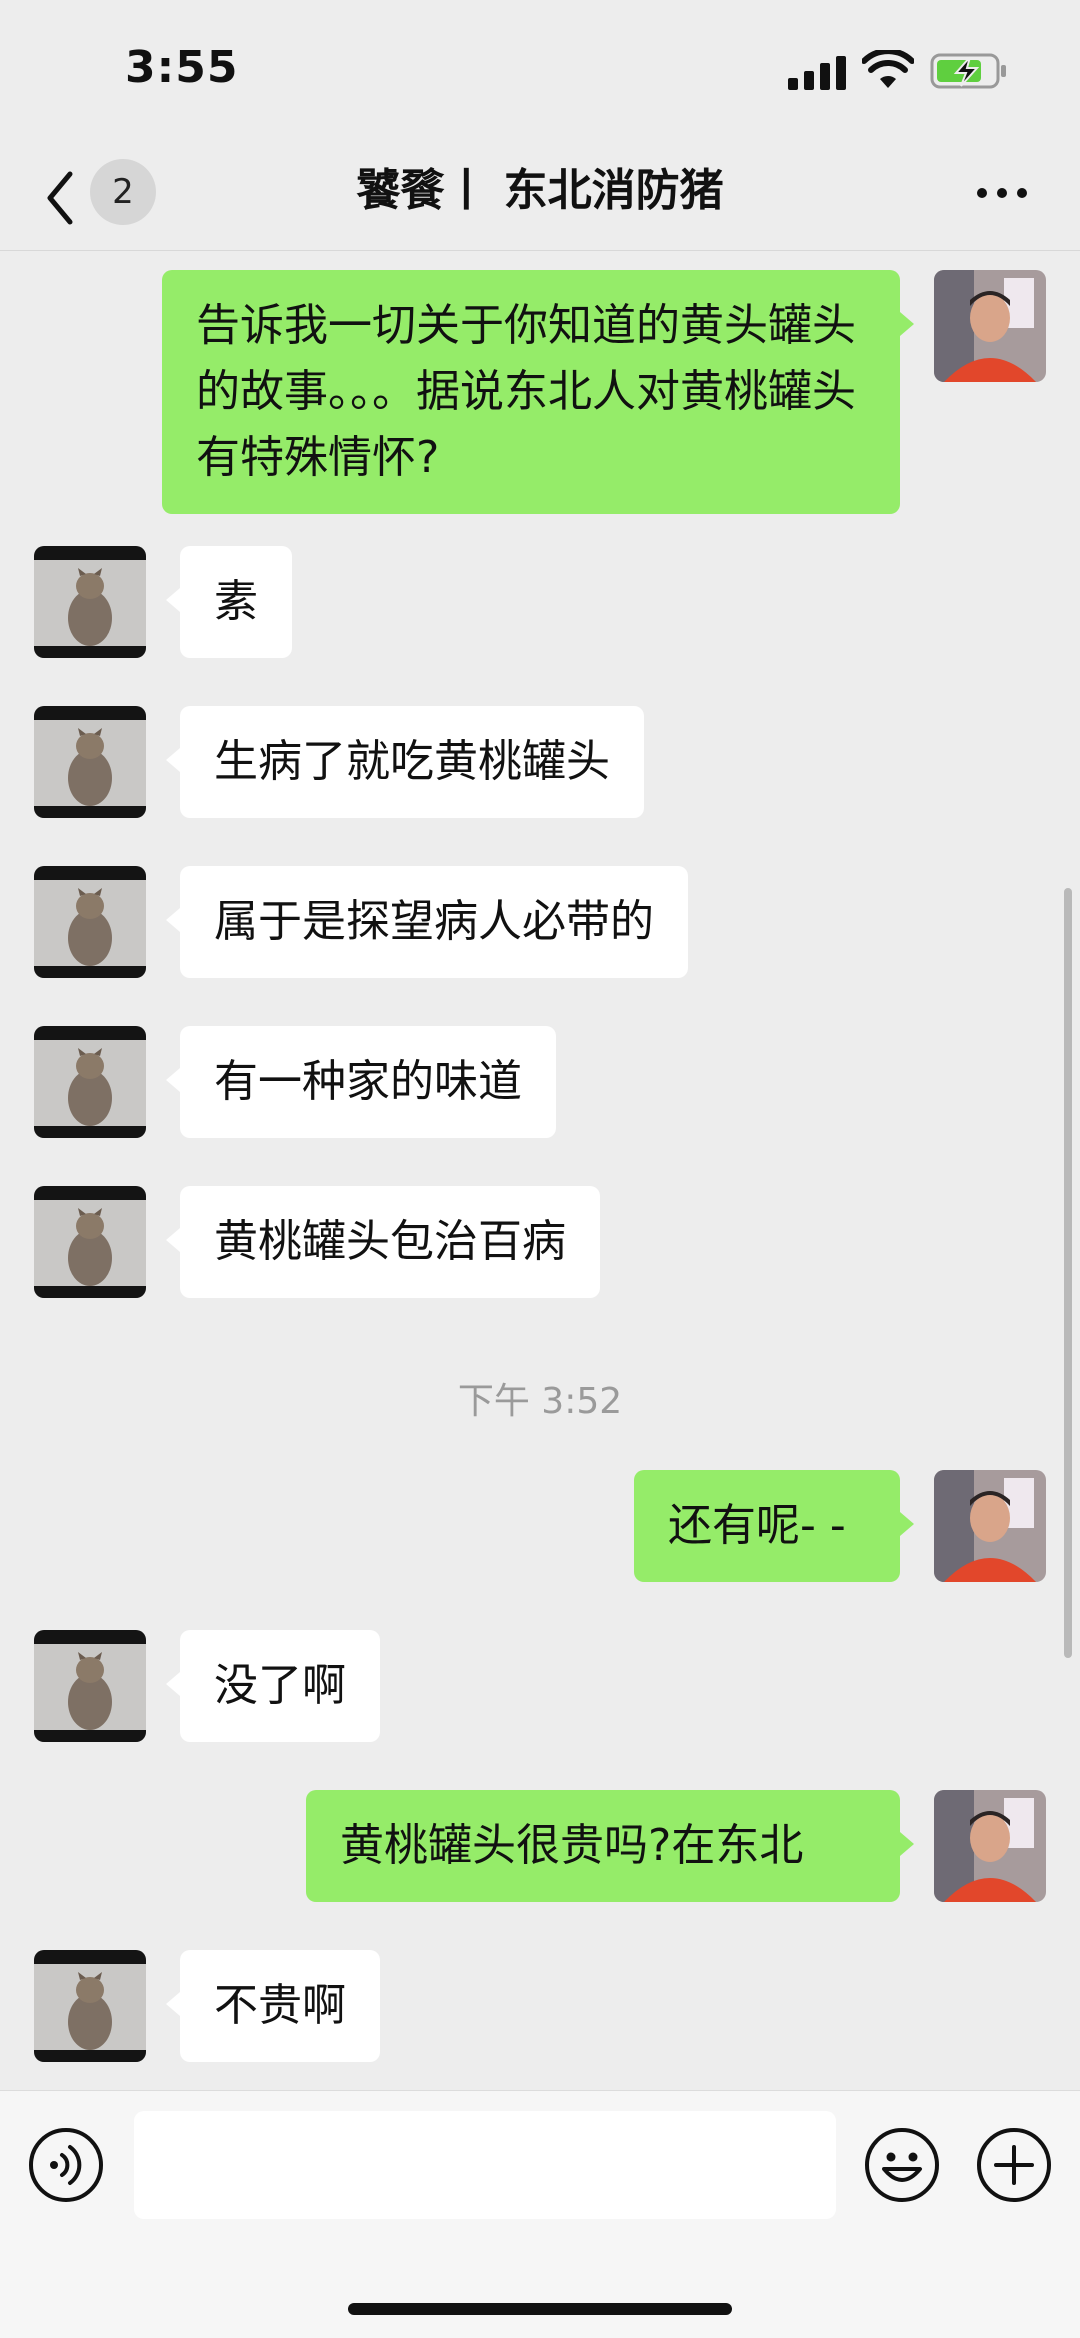 Image resolution: width=1080 pixels, height=2338 pixels. I want to click on message-bubble: 素, so click(229, 602).